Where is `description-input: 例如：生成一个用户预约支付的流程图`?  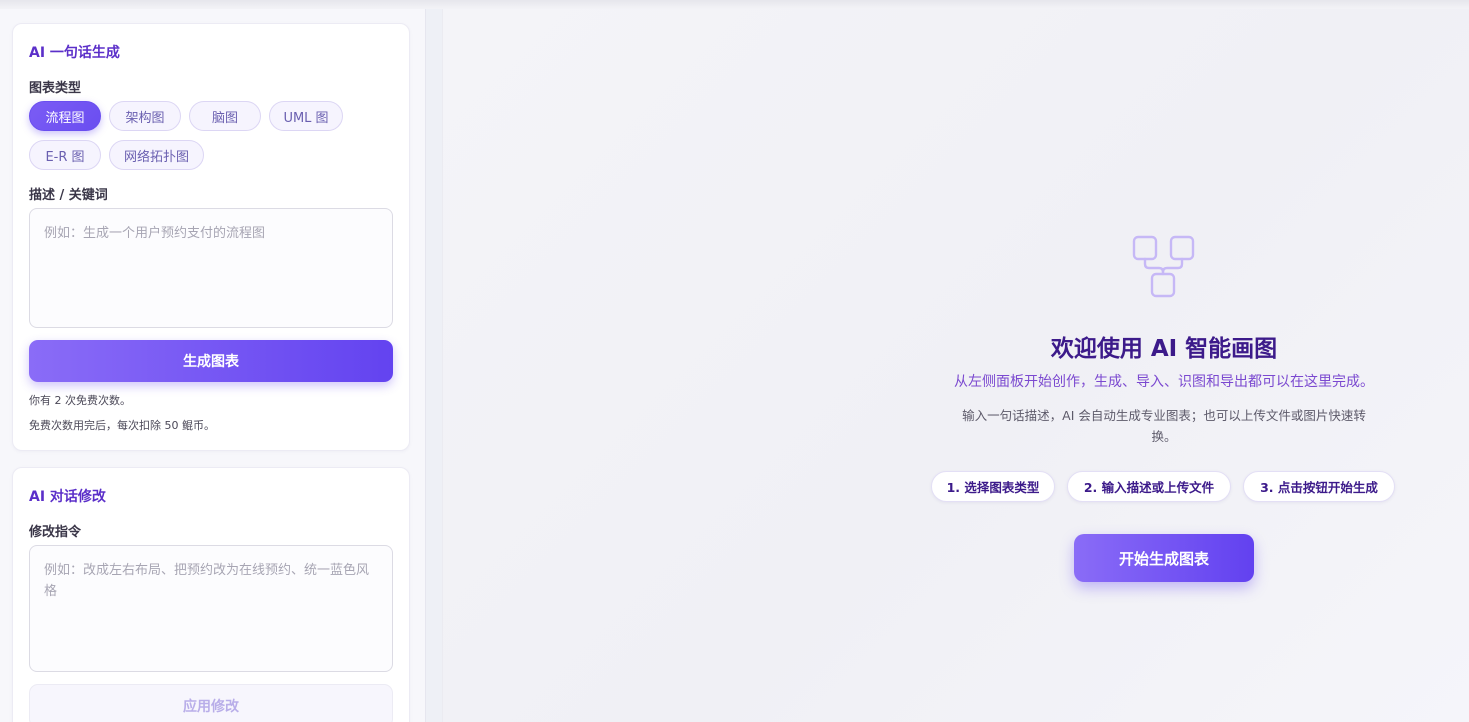
description-input: 例如：生成一个用户预约支付的流程图 is located at coordinates (211, 268).